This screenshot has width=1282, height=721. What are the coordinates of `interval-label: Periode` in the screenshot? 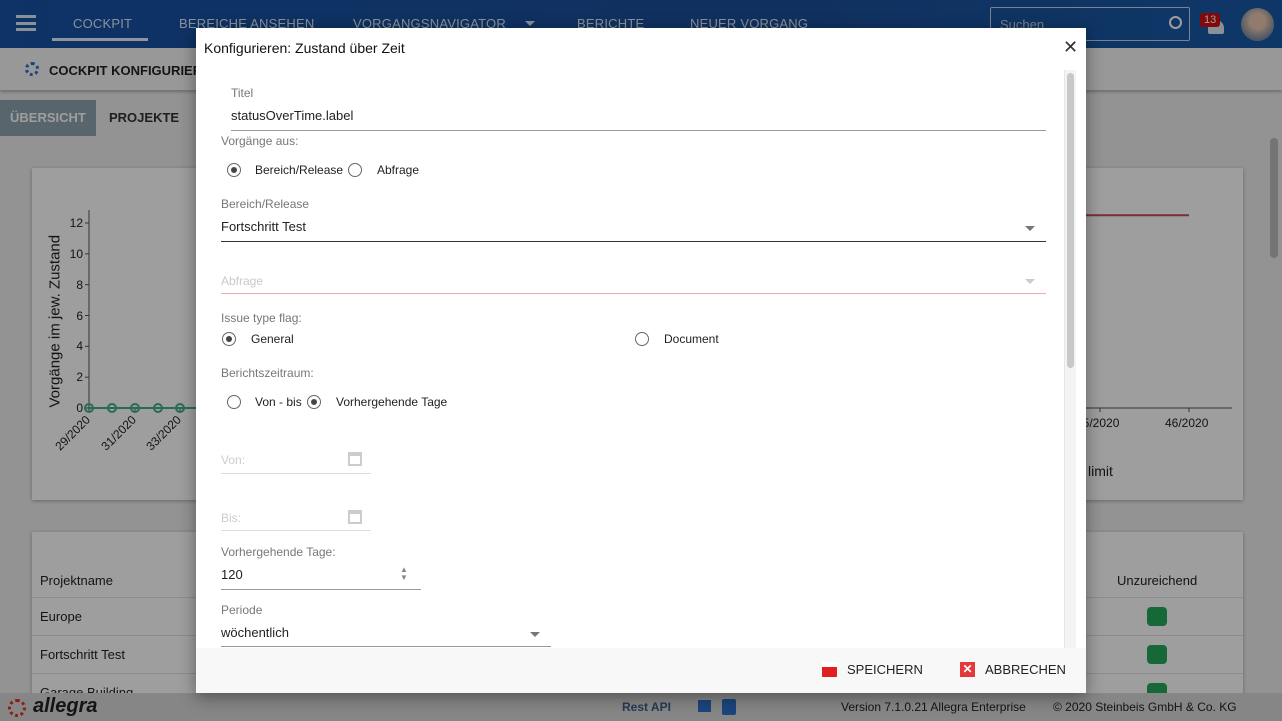 It's located at (242, 610).